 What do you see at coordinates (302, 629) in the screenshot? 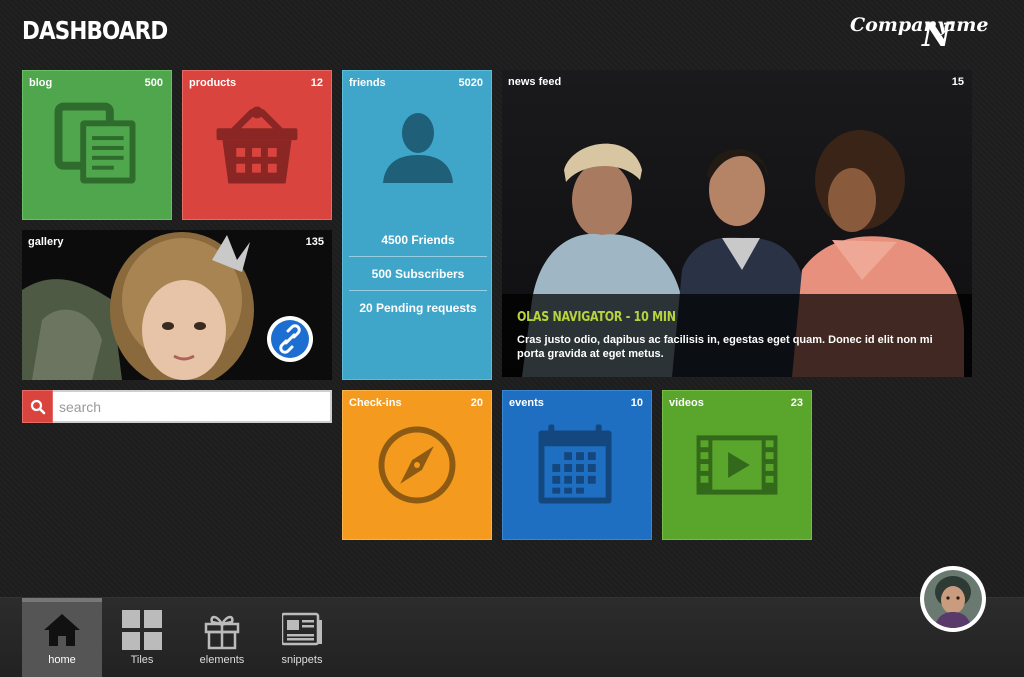
I see `newspaper-icon` at bounding box center [302, 629].